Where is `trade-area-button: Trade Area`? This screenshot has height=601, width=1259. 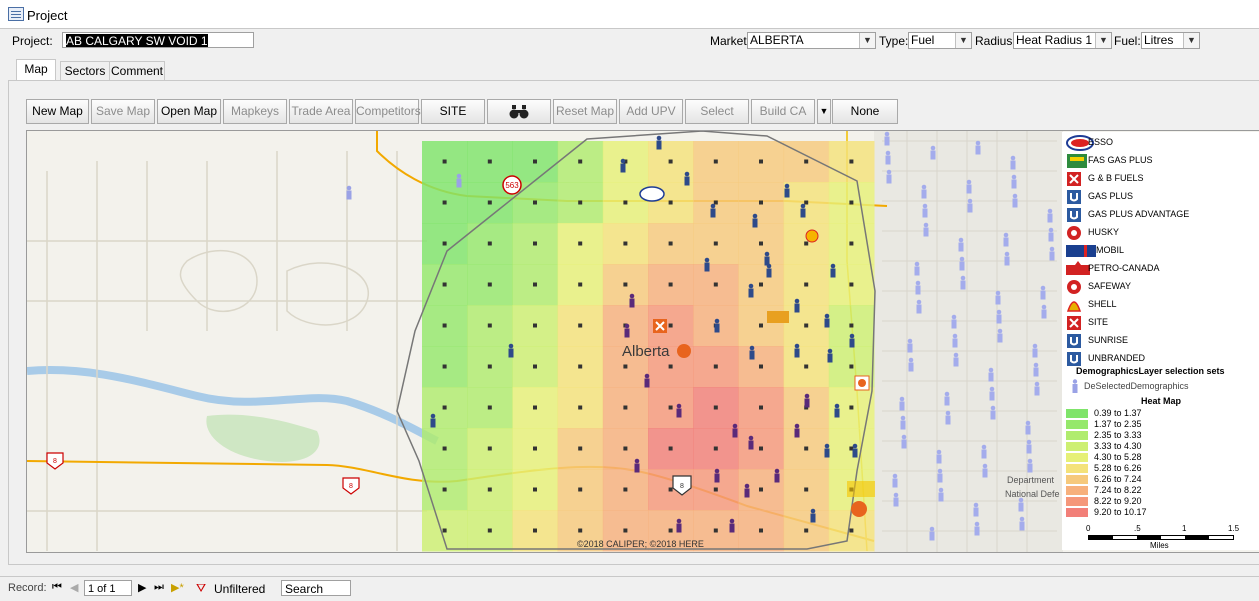
trade-area-button: Trade Area is located at coordinates (321, 111).